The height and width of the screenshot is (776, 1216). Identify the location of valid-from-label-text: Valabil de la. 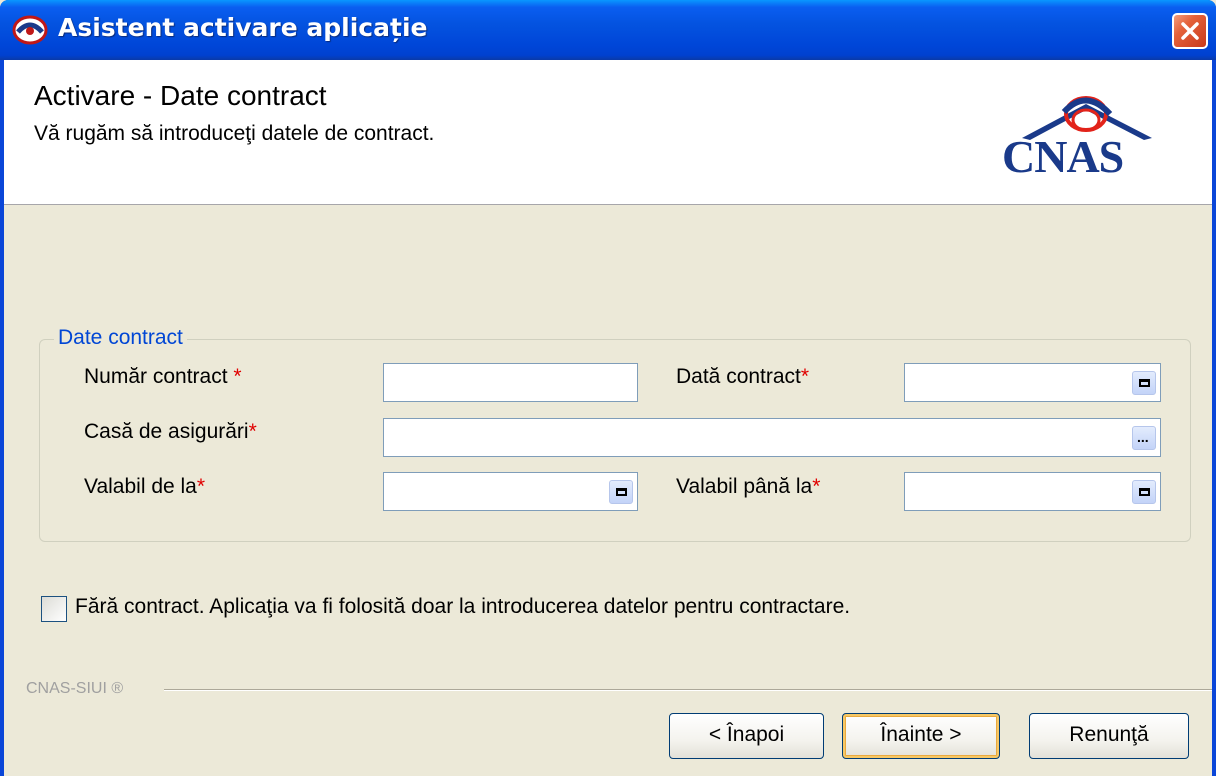
(140, 486).